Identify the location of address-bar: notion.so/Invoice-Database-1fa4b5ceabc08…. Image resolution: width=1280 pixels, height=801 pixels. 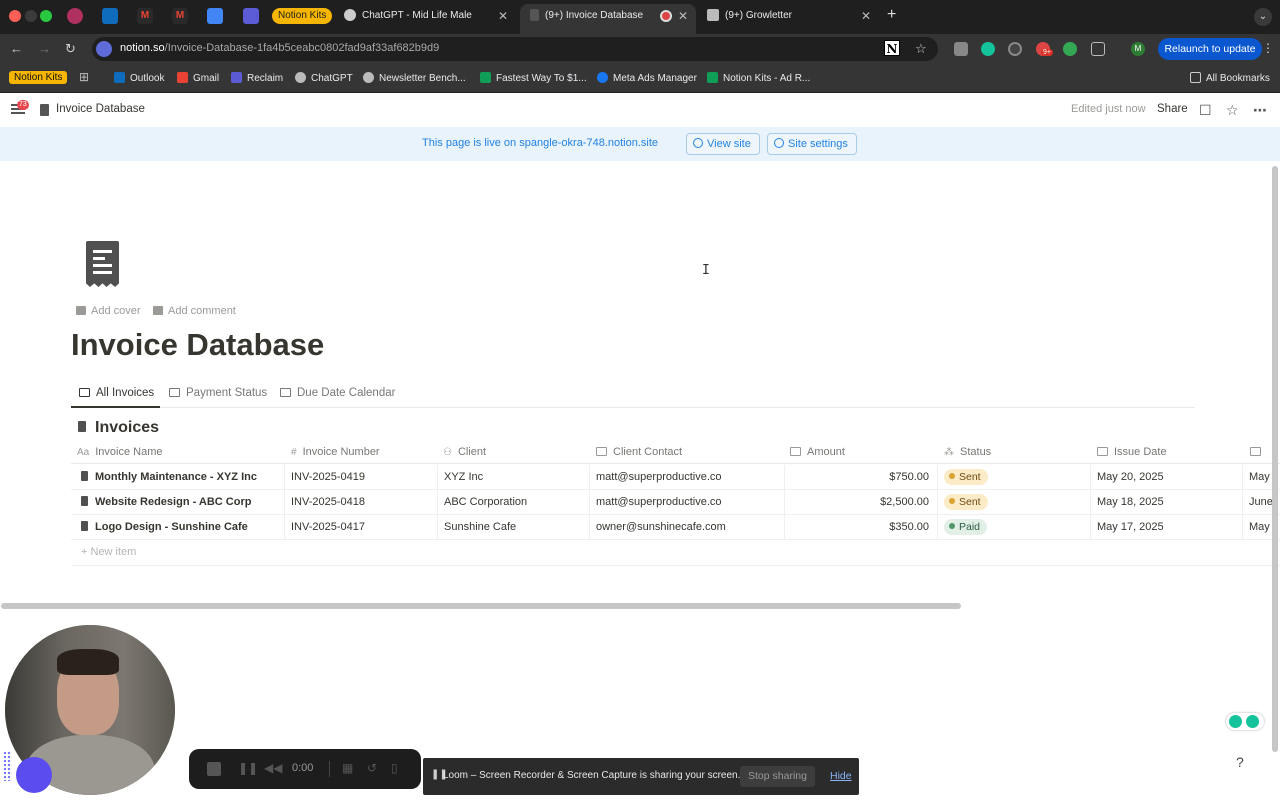
(515, 49).